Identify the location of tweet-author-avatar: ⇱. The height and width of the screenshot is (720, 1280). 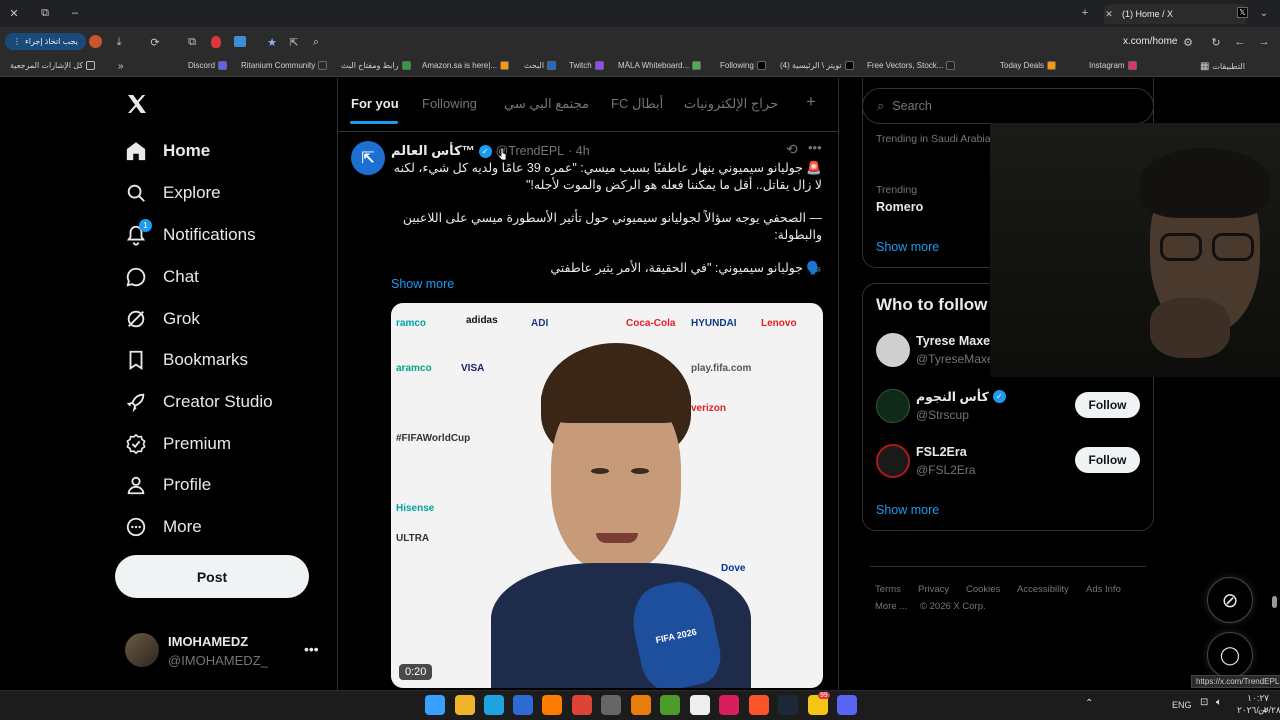
(368, 158).